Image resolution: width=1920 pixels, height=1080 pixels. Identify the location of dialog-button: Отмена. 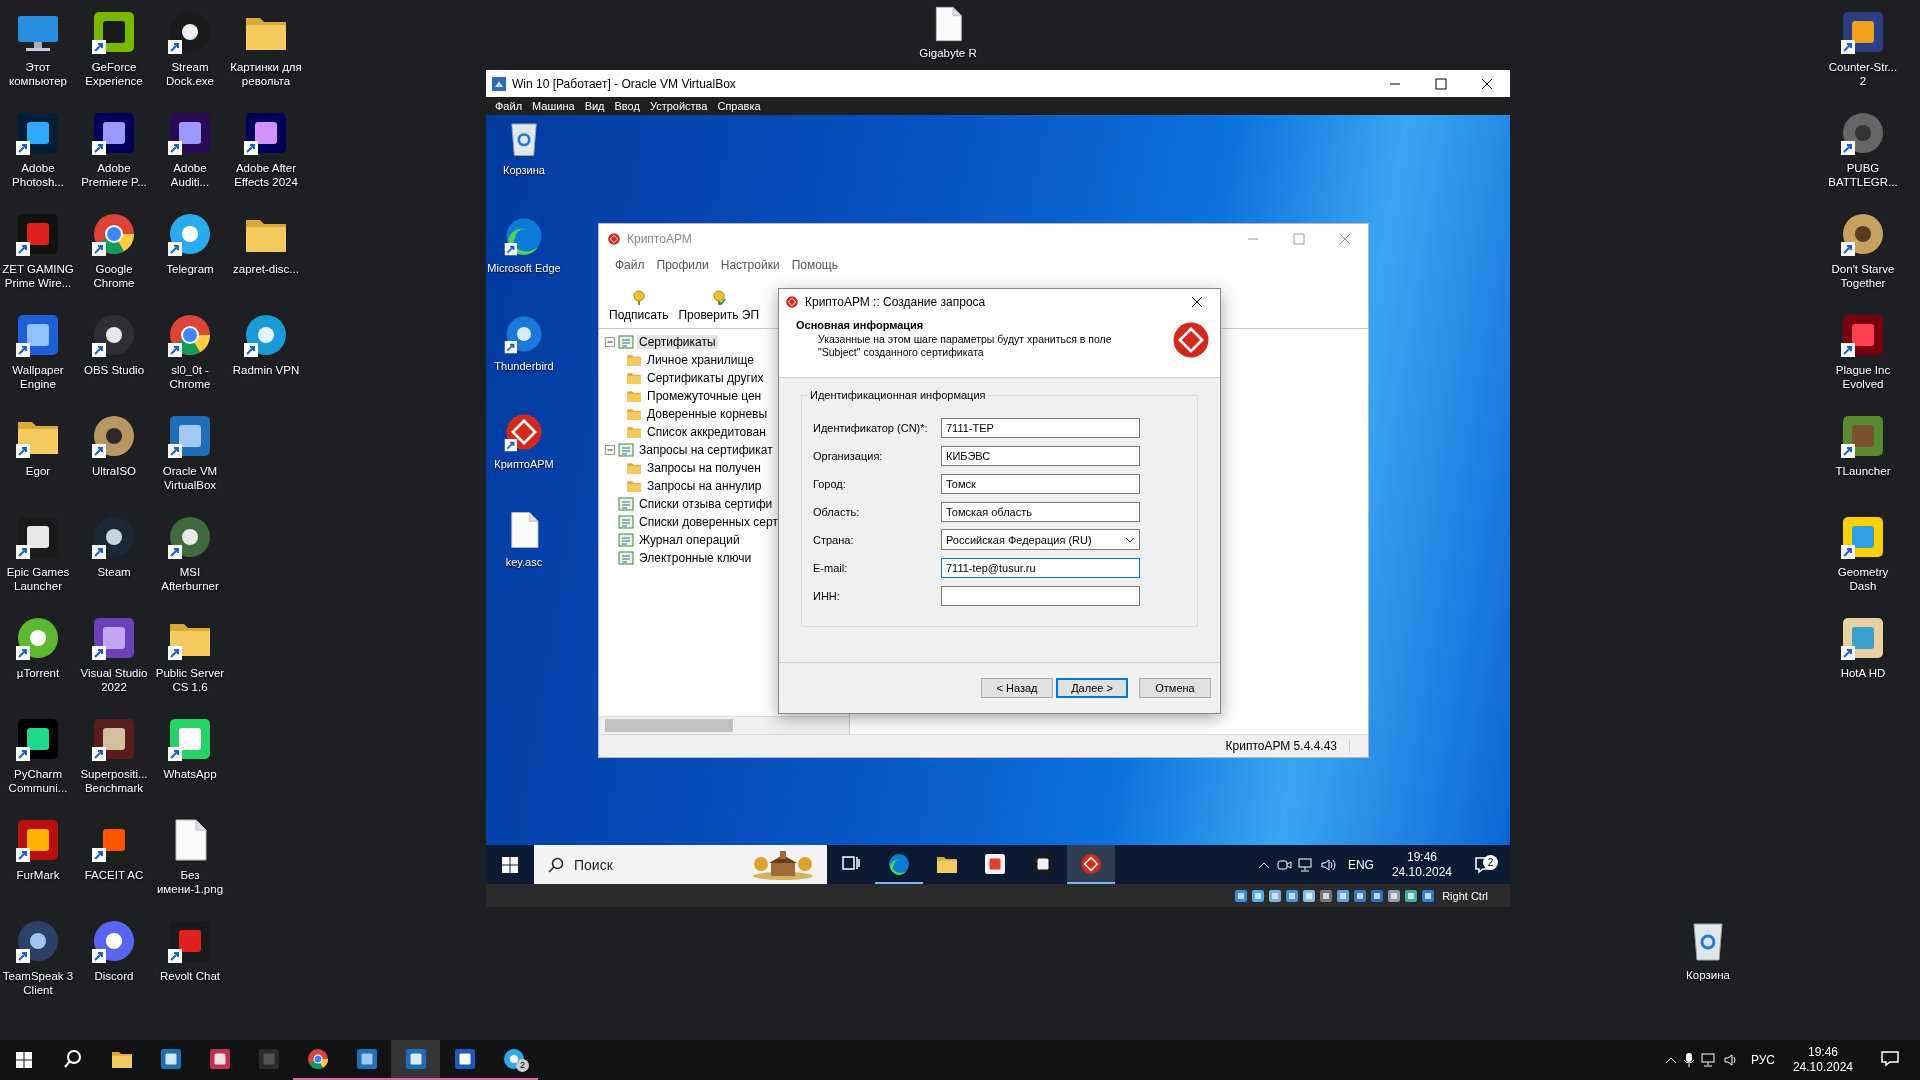
(1175, 688).